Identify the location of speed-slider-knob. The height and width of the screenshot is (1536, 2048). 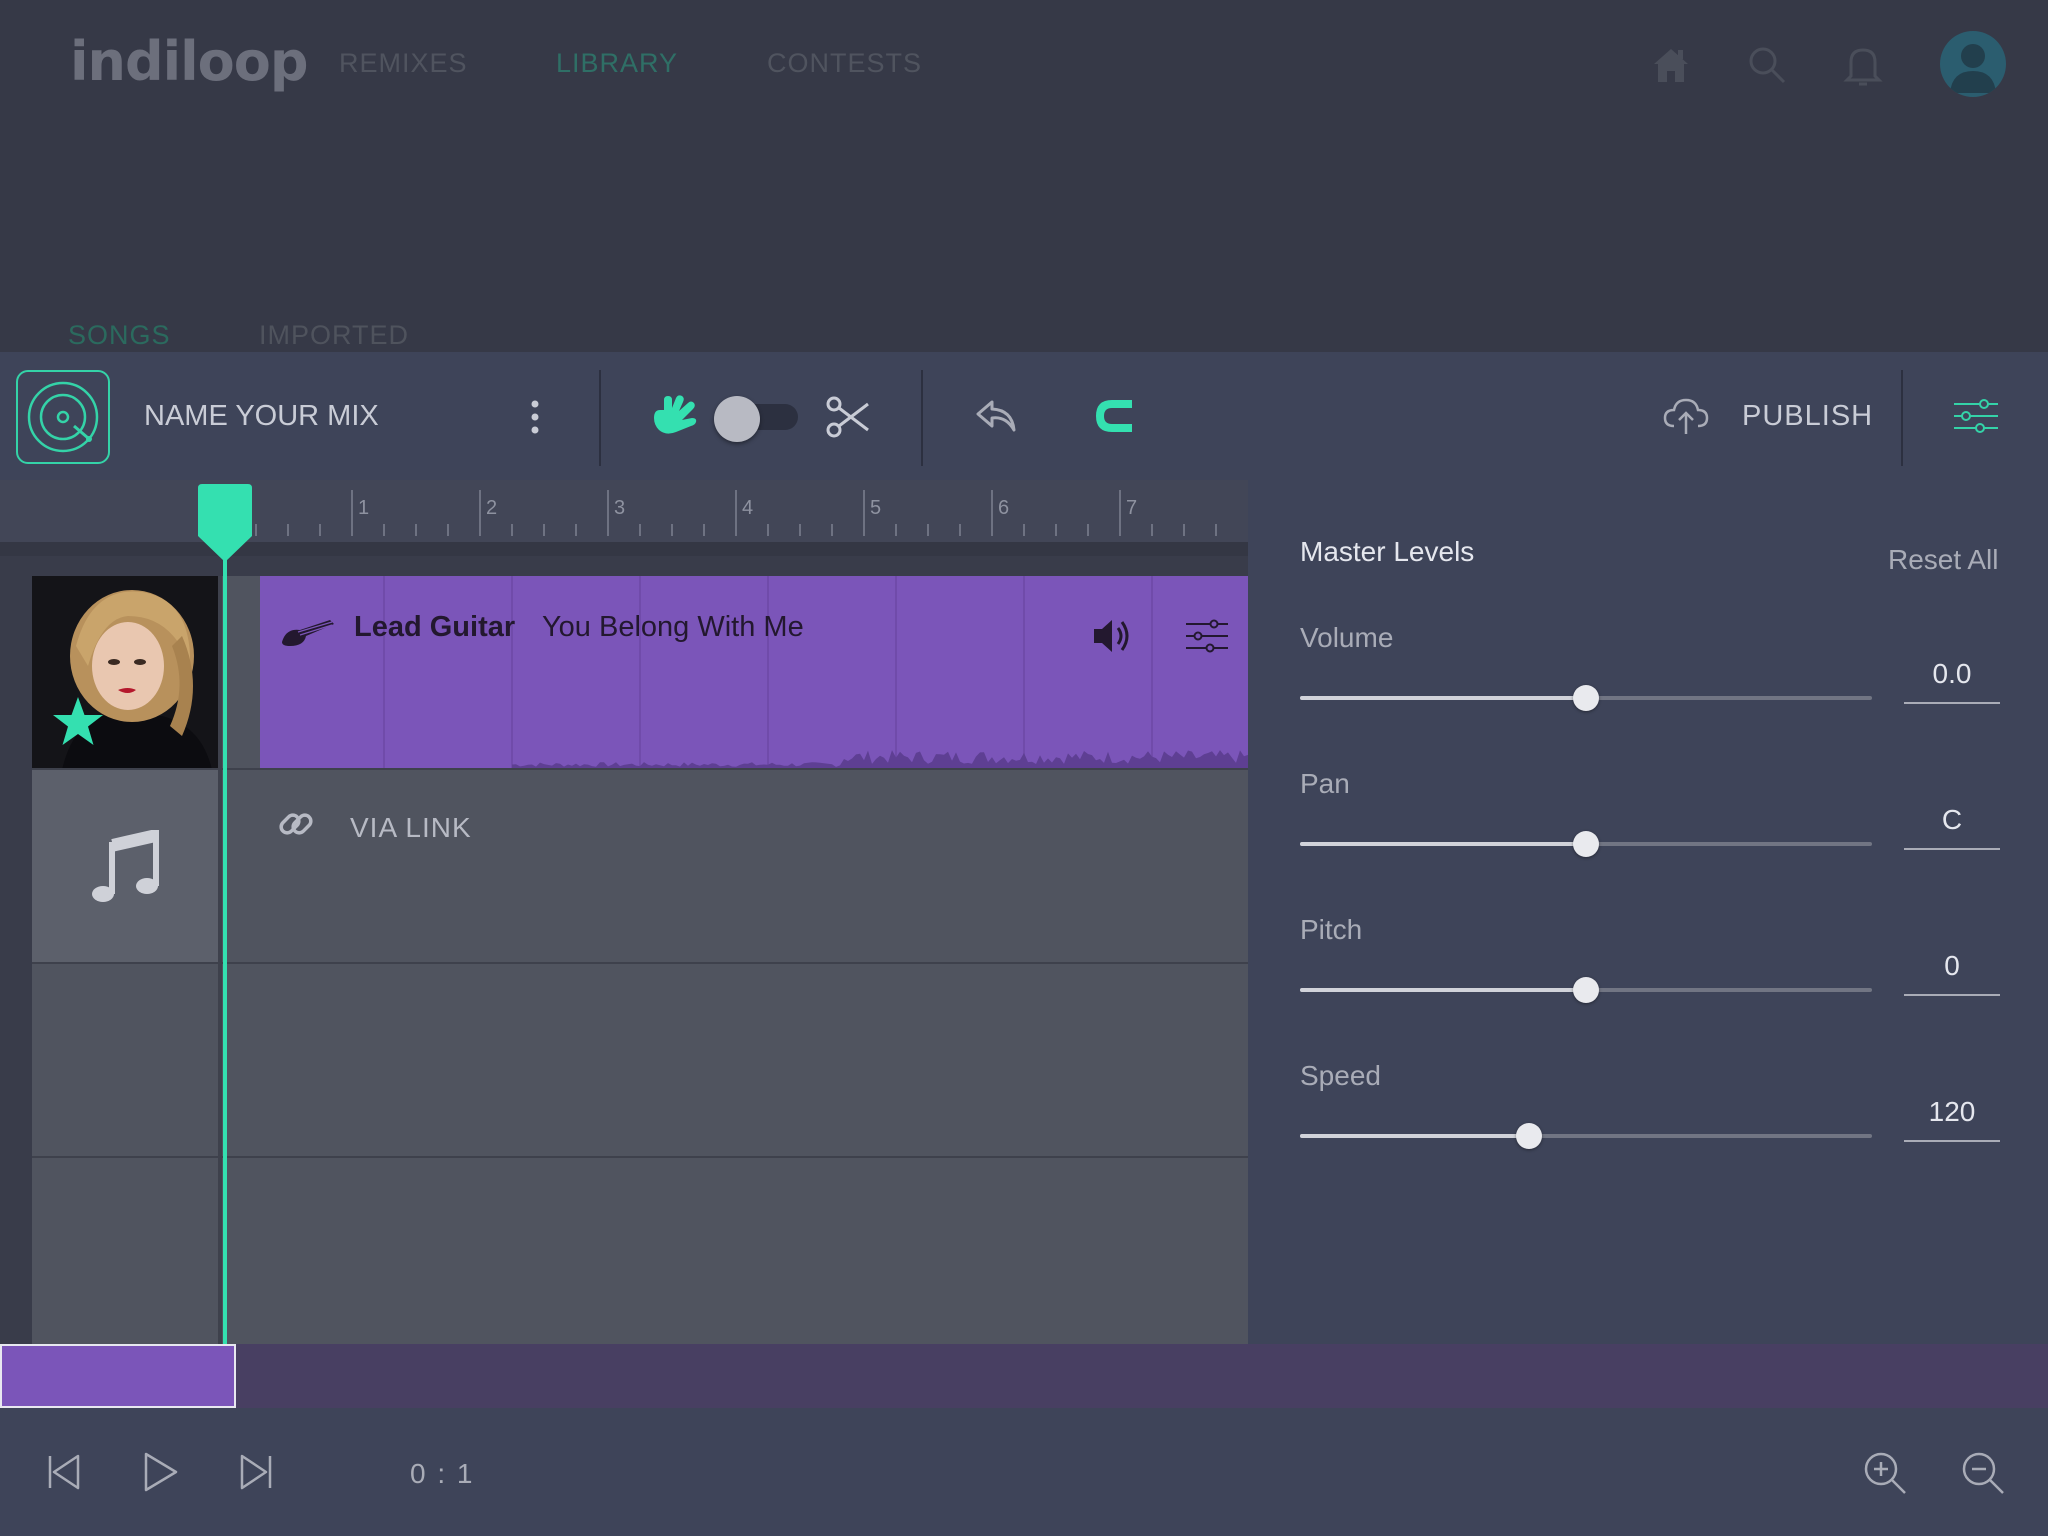
(1528, 1136).